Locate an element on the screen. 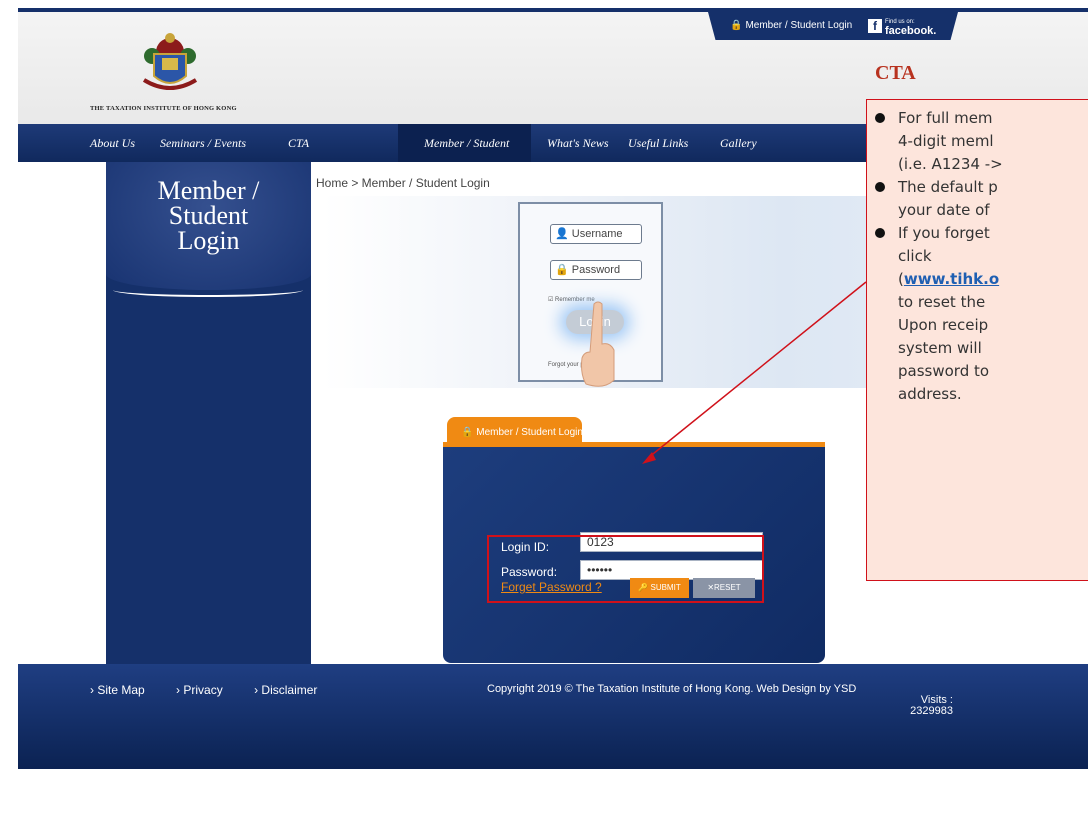 The height and width of the screenshot is (836, 1088). footer-sitemap-link: › Site Map is located at coordinates (124, 690).